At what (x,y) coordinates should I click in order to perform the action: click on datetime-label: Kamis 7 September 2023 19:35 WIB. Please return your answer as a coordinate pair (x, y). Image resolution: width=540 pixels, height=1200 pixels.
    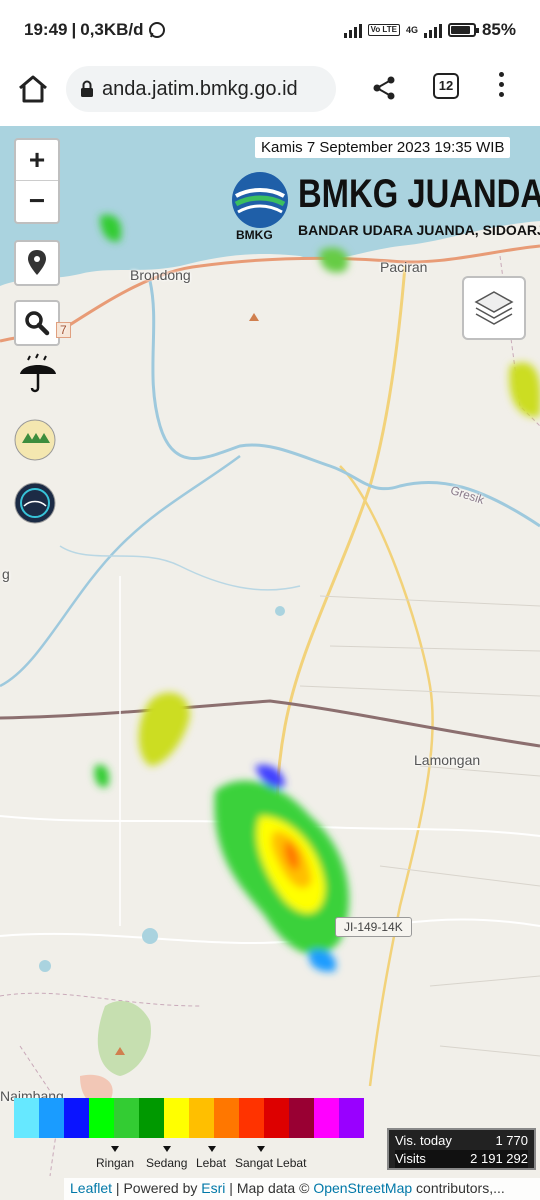
    Looking at the image, I should click on (383, 147).